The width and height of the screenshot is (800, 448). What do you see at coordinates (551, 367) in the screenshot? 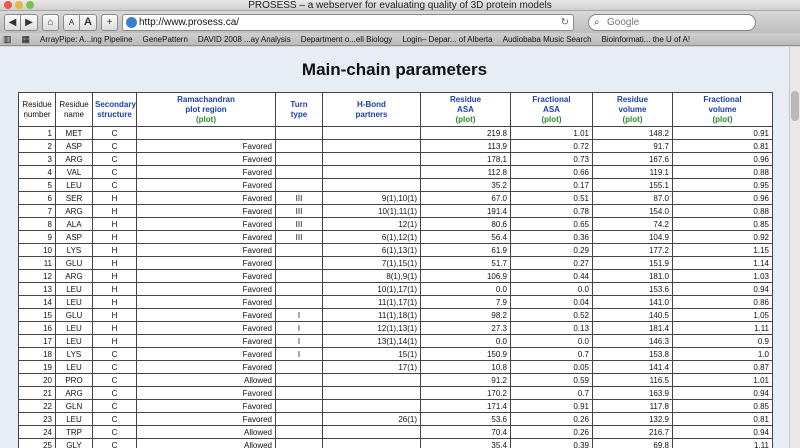
I see `cell-fractional-asa: 0.05` at bounding box center [551, 367].